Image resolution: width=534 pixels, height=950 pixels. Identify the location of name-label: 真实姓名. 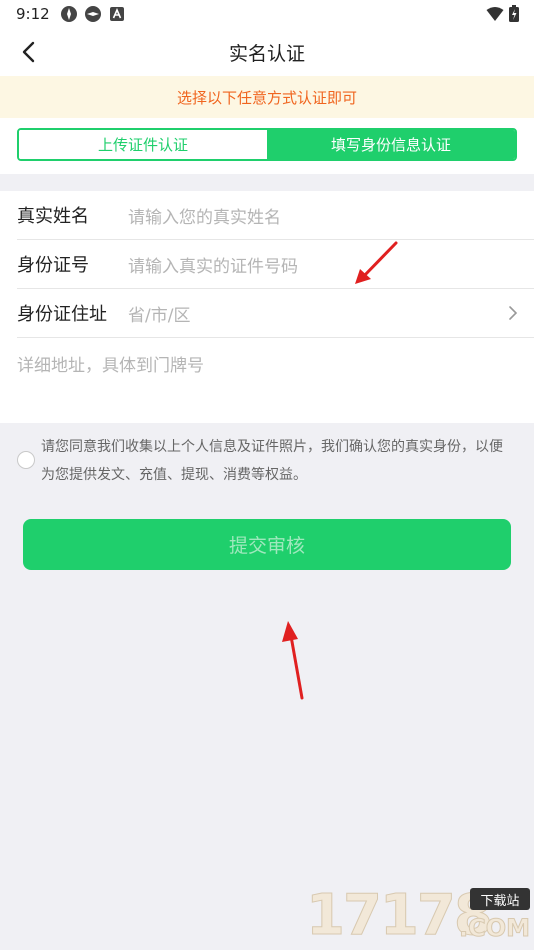
(53, 216).